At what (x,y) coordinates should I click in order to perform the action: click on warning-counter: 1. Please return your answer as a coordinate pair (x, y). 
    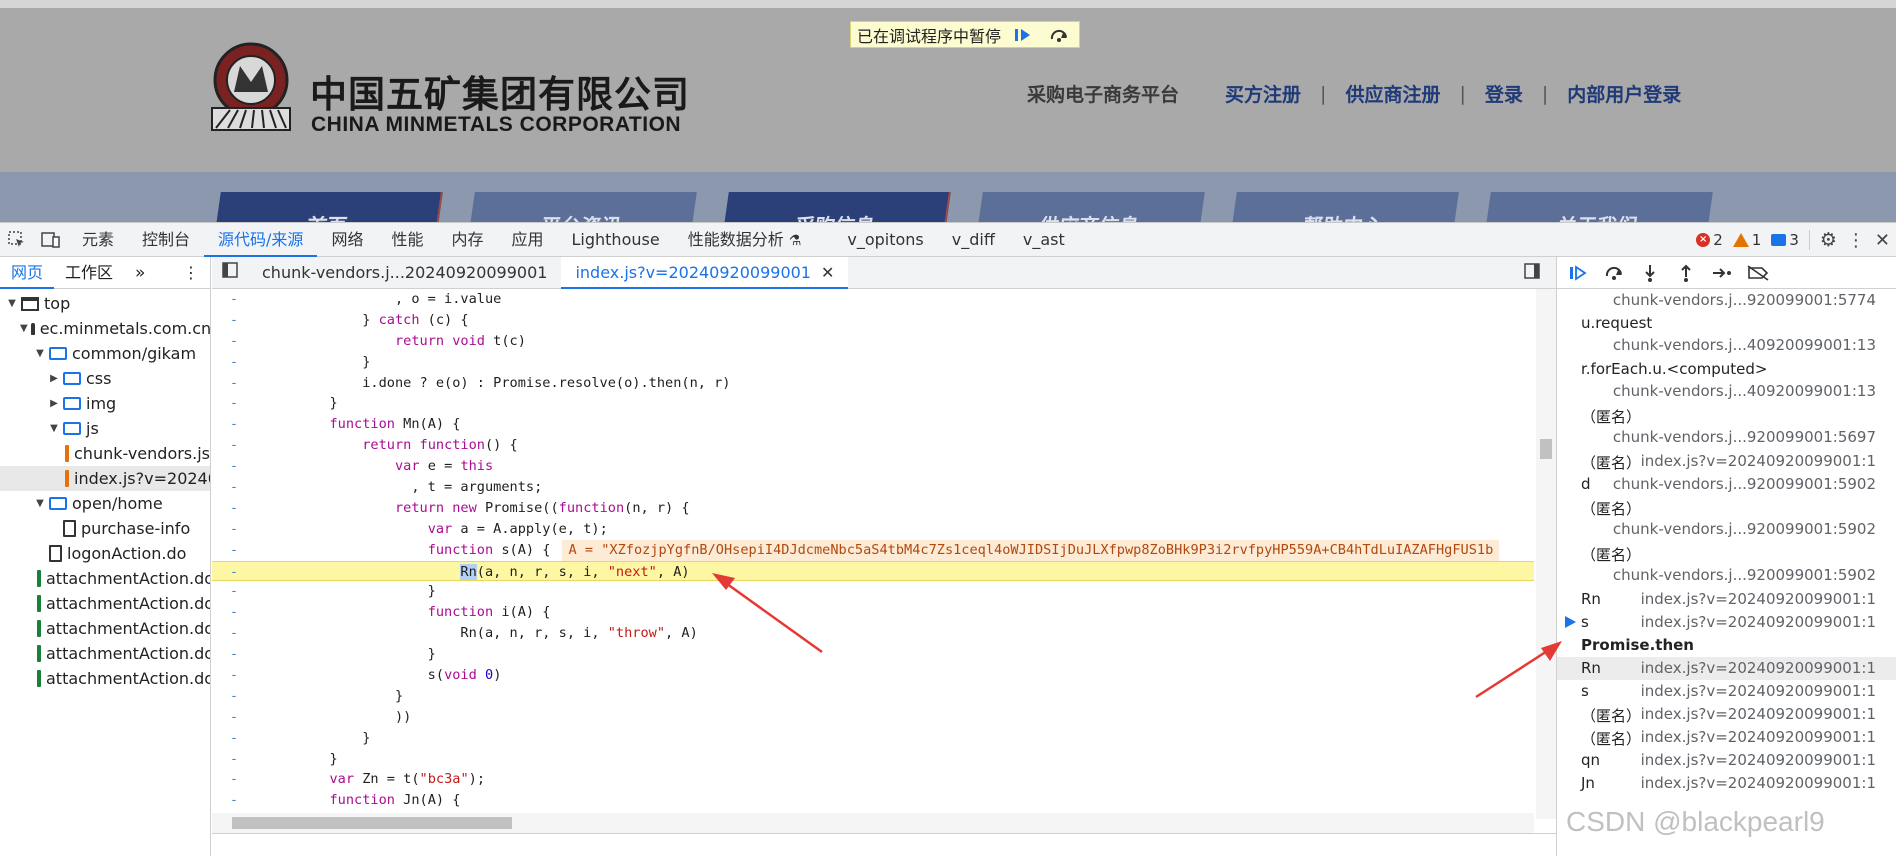
    Looking at the image, I should click on (1746, 240).